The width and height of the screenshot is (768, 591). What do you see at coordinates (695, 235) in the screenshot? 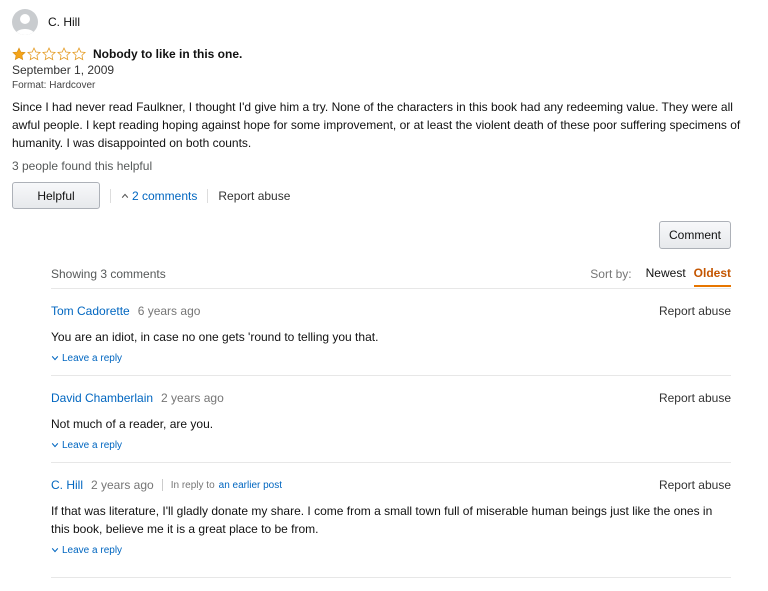
I see `comment-button: Comment` at bounding box center [695, 235].